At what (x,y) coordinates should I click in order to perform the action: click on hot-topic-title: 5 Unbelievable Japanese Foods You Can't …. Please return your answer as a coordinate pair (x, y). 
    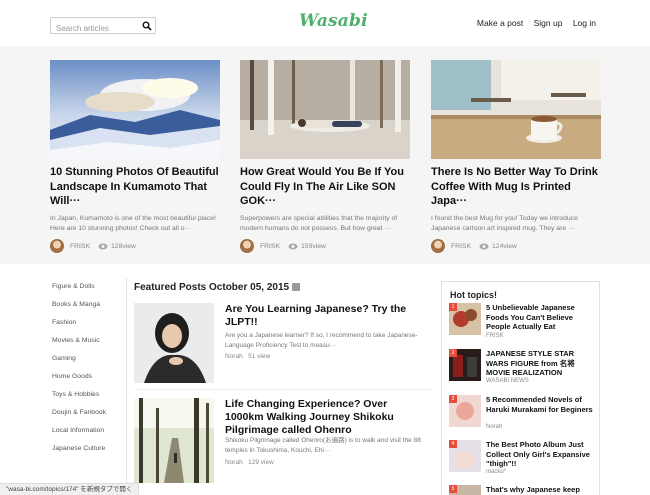
    Looking at the image, I should click on (541, 317).